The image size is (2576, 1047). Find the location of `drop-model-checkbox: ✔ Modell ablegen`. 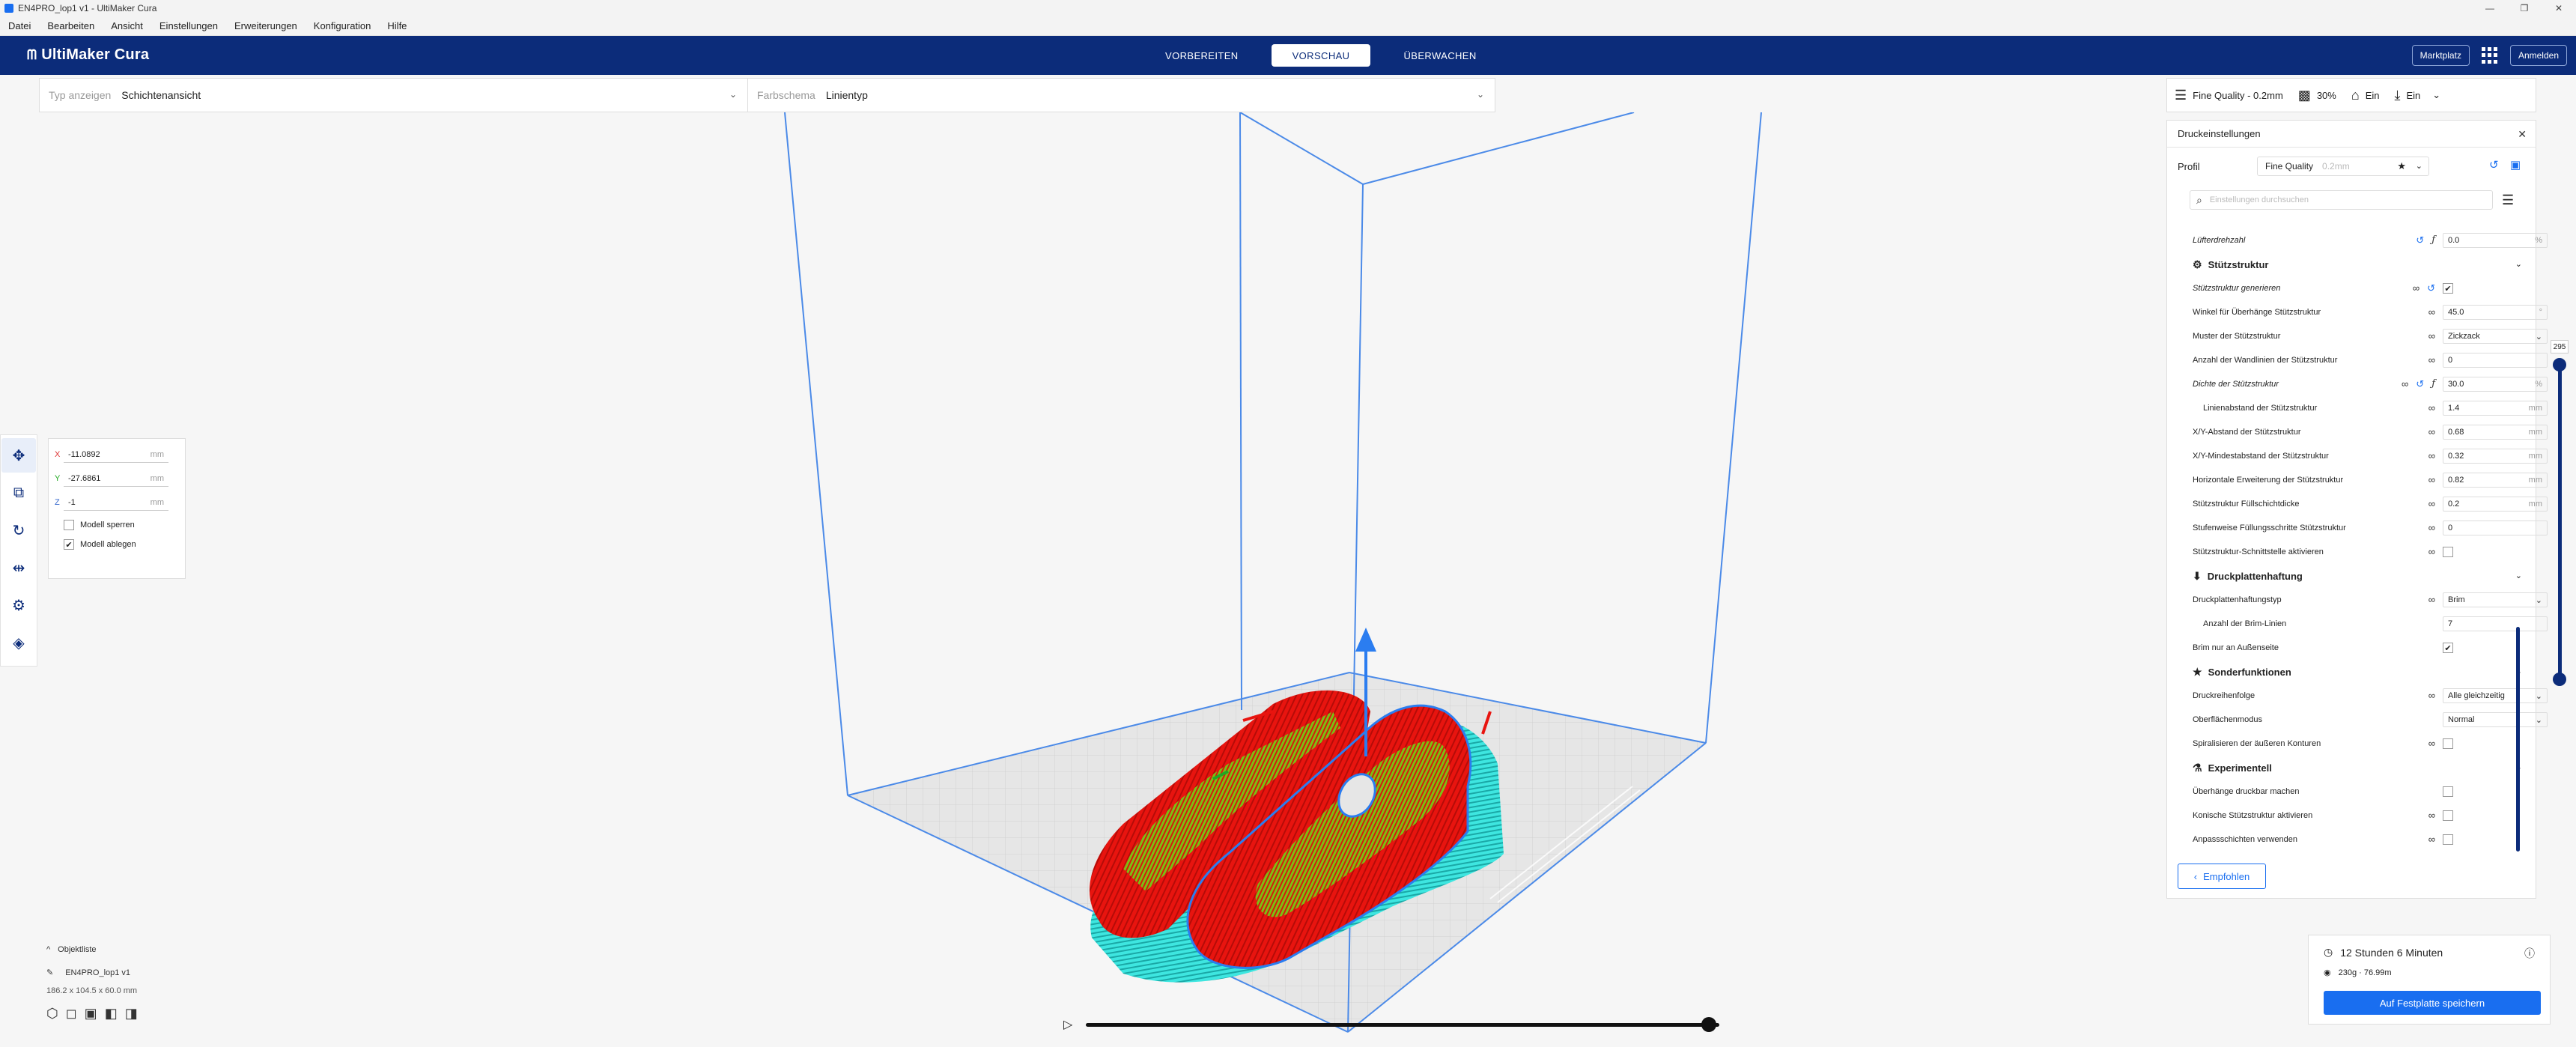

drop-model-checkbox: ✔ Modell ablegen is located at coordinates (121, 544).